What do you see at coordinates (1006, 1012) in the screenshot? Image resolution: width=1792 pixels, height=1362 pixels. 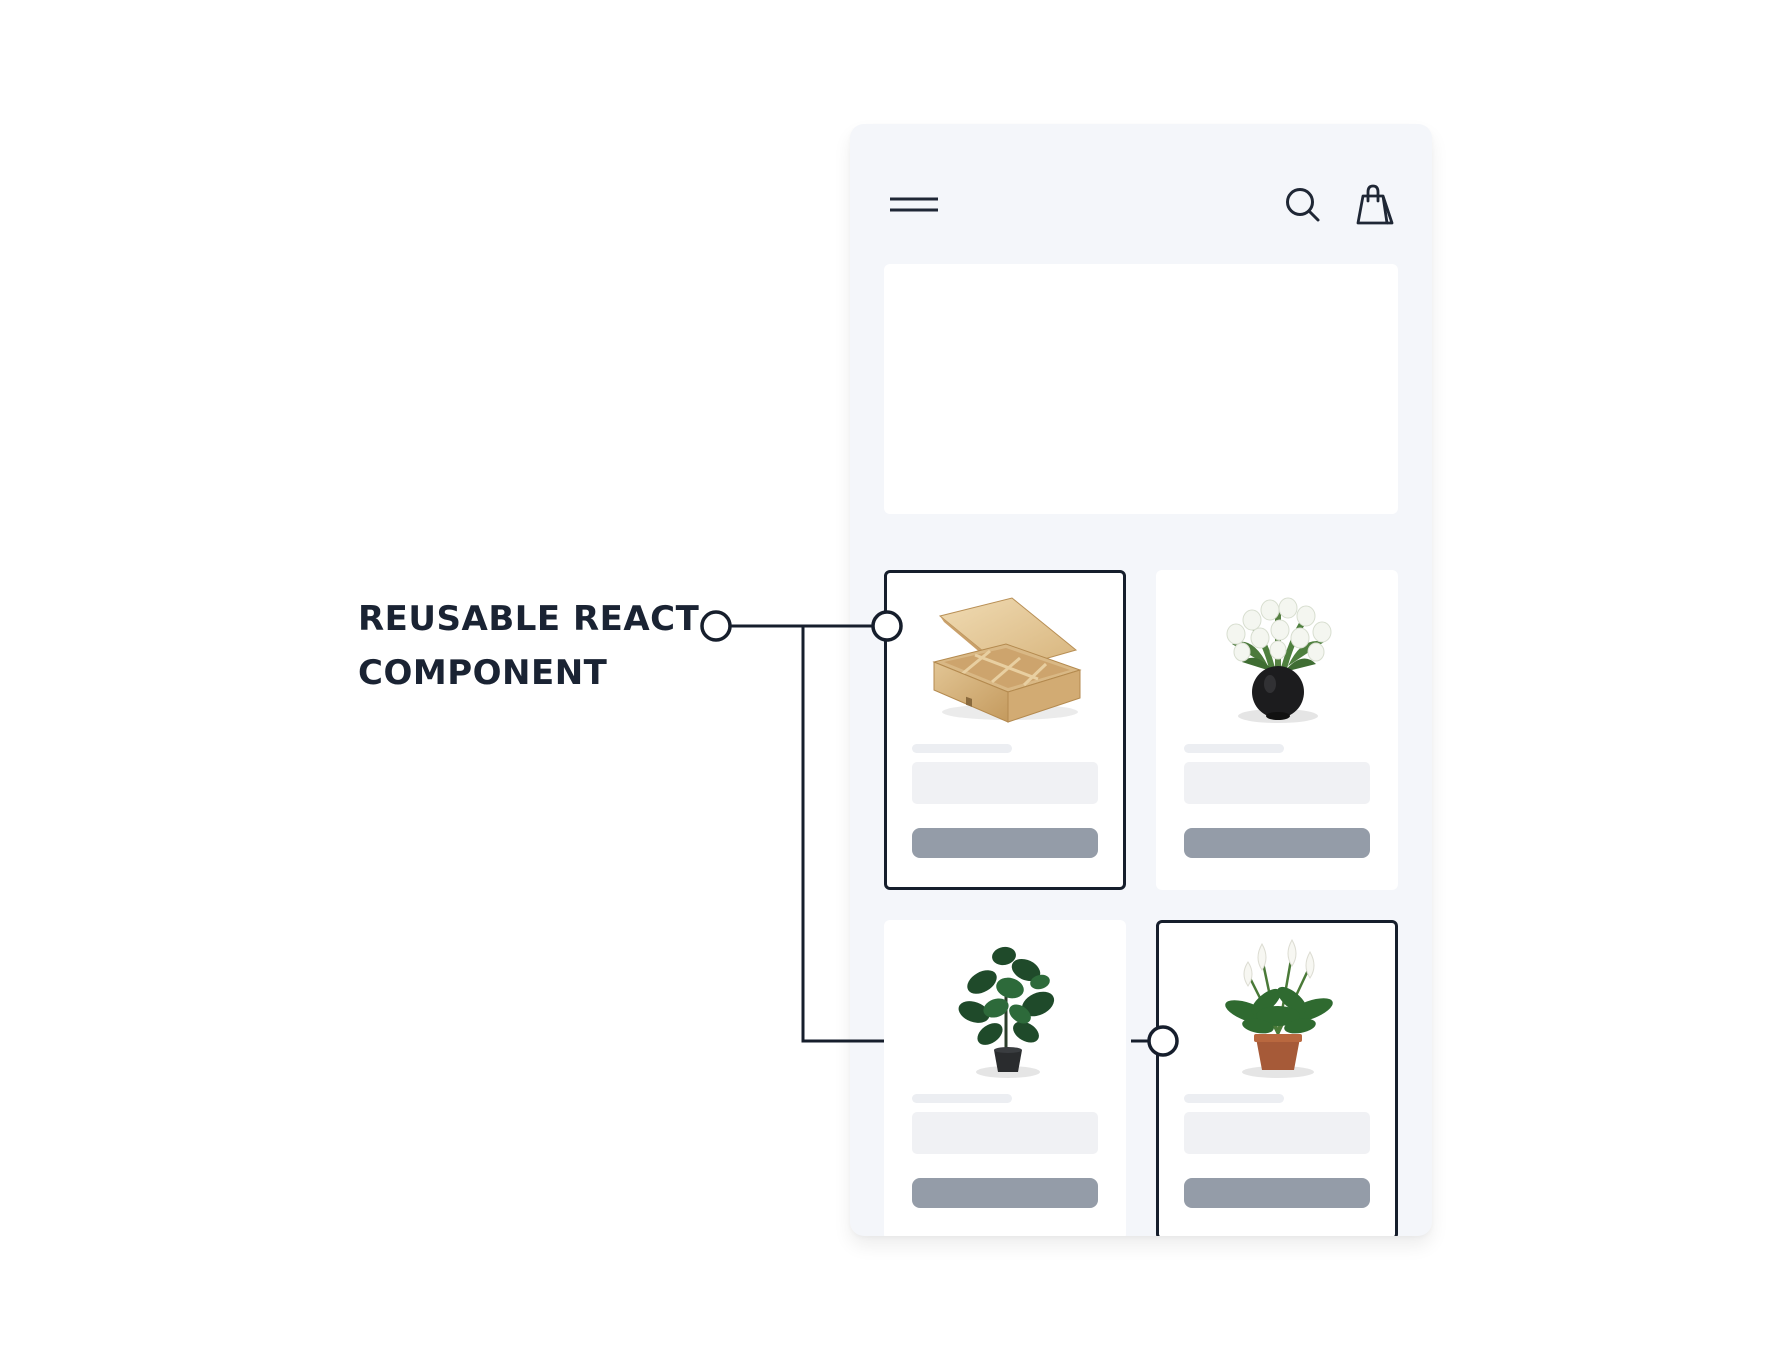 I see `potted-rubber-plant-image` at bounding box center [1006, 1012].